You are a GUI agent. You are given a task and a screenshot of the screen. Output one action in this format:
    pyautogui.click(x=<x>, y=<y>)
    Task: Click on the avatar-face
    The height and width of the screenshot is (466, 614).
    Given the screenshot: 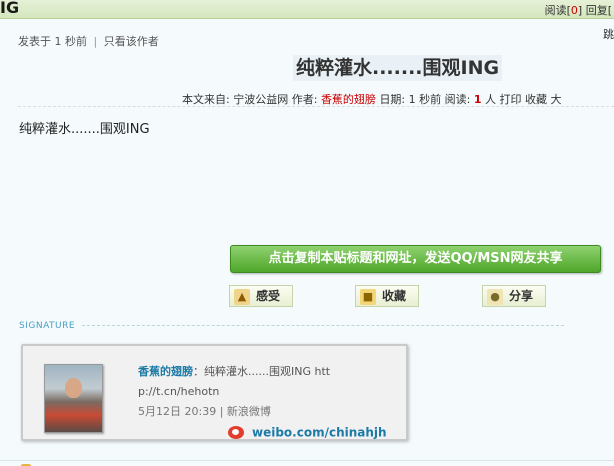 What is the action you would take?
    pyautogui.click(x=73, y=388)
    